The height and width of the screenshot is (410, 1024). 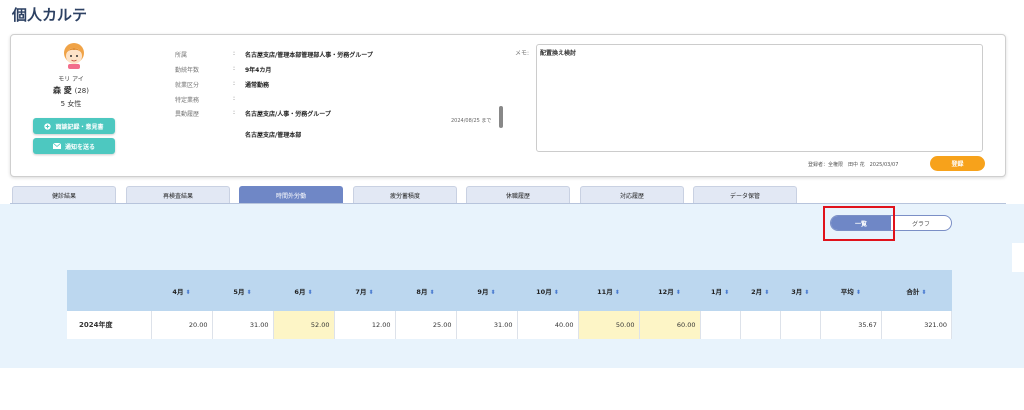 I want to click on column-header: 11月 ⬍, so click(x=608, y=290).